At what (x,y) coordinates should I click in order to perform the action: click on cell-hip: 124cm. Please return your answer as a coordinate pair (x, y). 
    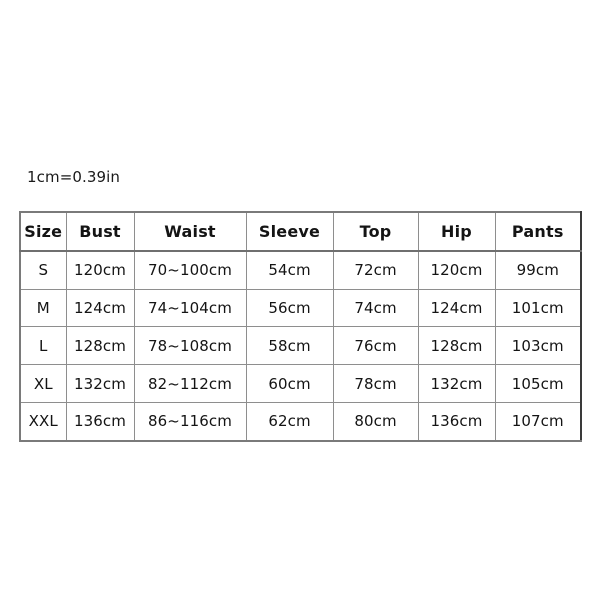
    Looking at the image, I should click on (456, 308).